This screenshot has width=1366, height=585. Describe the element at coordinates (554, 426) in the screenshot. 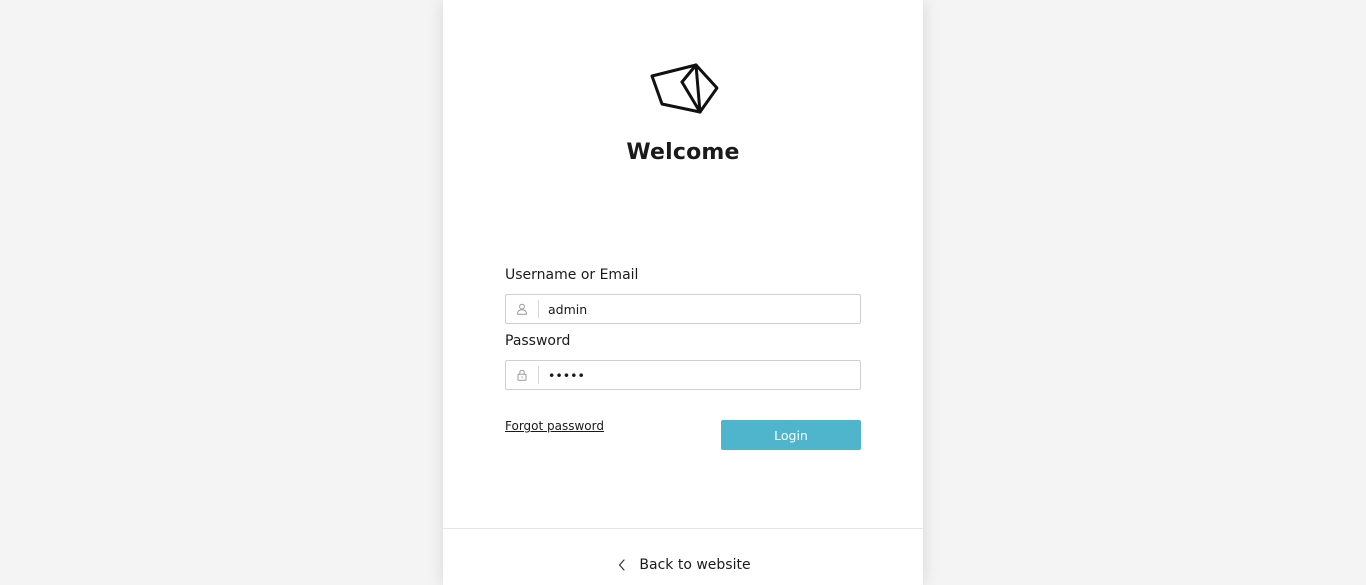

I see `forgot-password-link: Forgot password` at that location.